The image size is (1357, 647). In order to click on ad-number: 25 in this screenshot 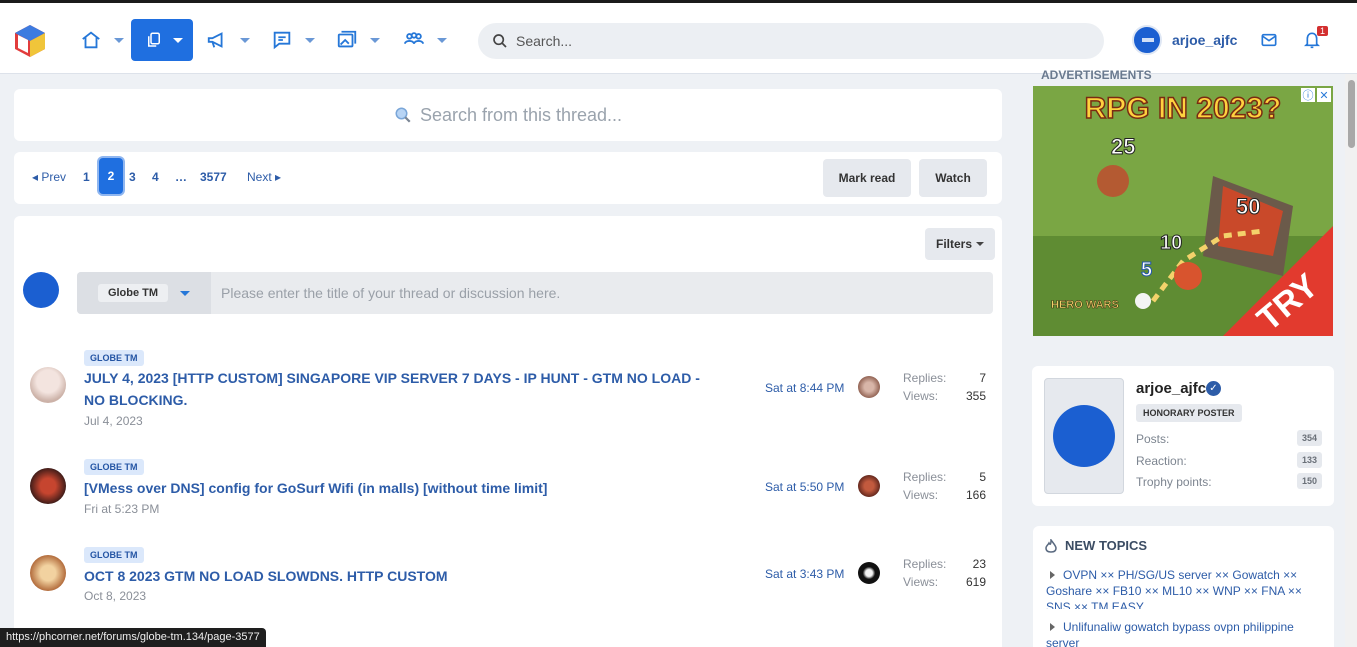, I will do `click(1123, 146)`.